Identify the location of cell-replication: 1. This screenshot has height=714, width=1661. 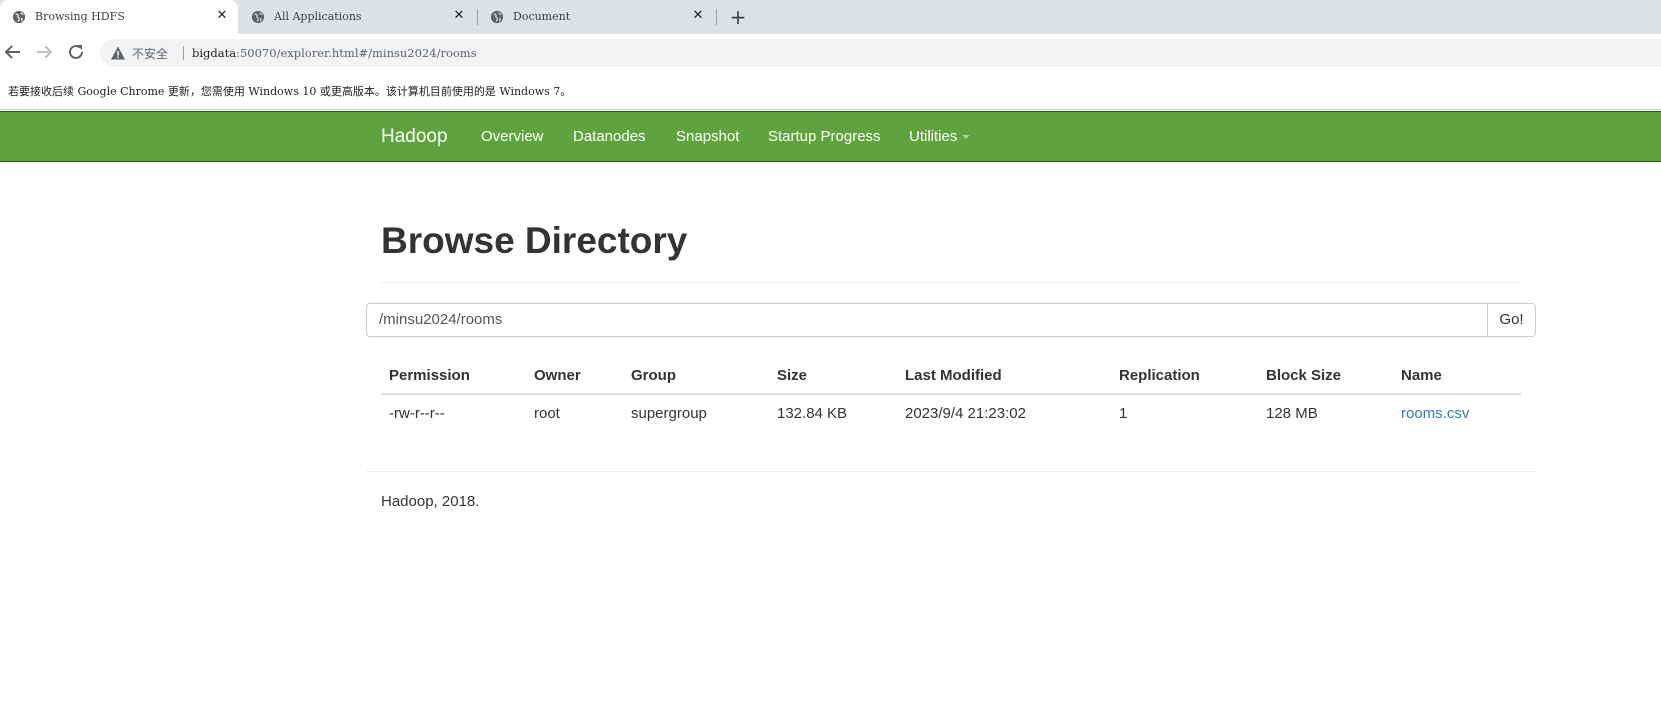
(1184, 412).